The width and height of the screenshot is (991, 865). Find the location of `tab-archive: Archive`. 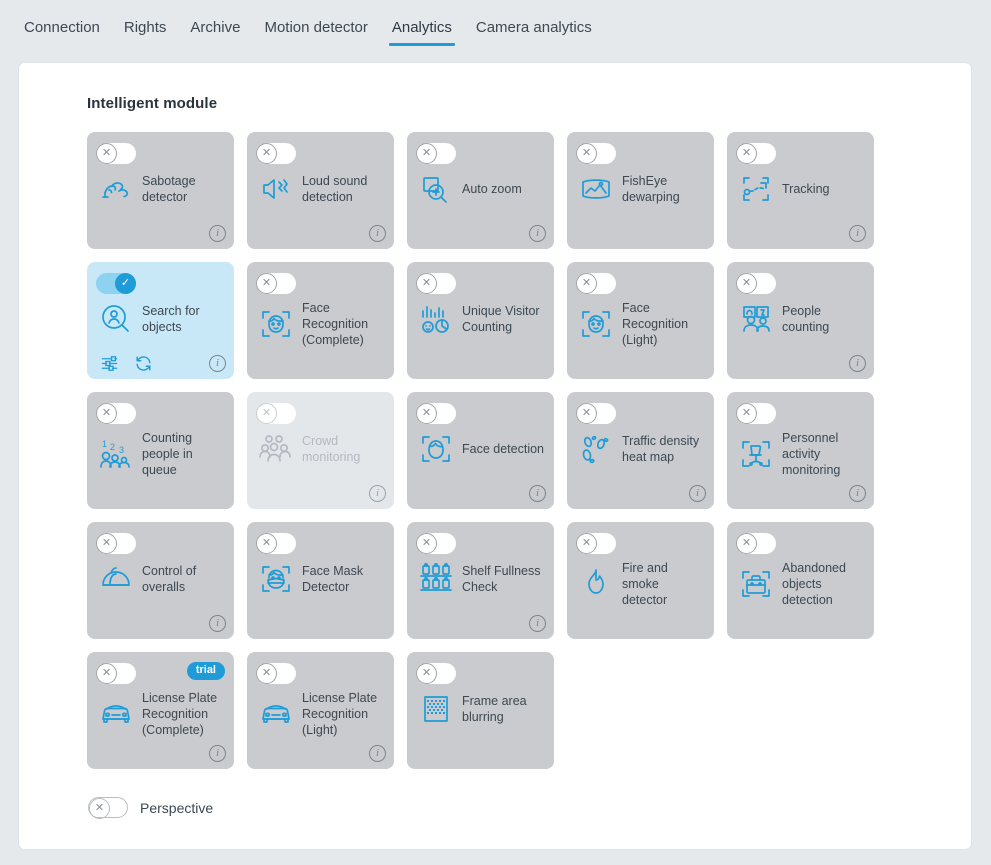

tab-archive: Archive is located at coordinates (215, 31).